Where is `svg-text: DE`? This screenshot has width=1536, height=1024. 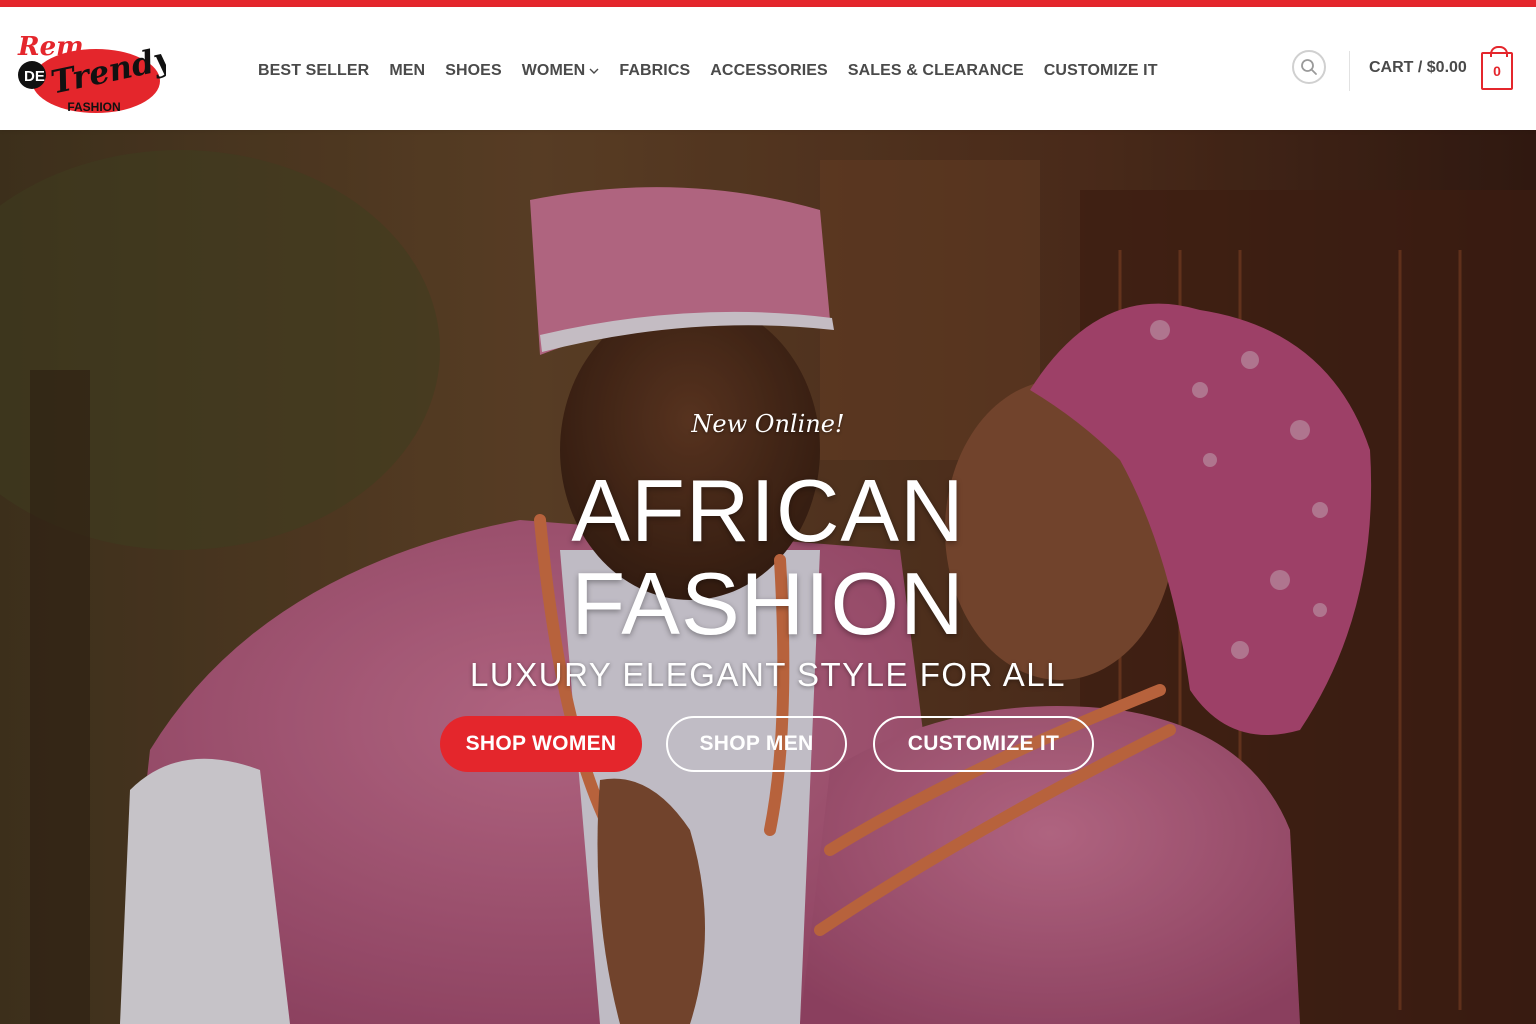 svg-text: DE is located at coordinates (34, 76).